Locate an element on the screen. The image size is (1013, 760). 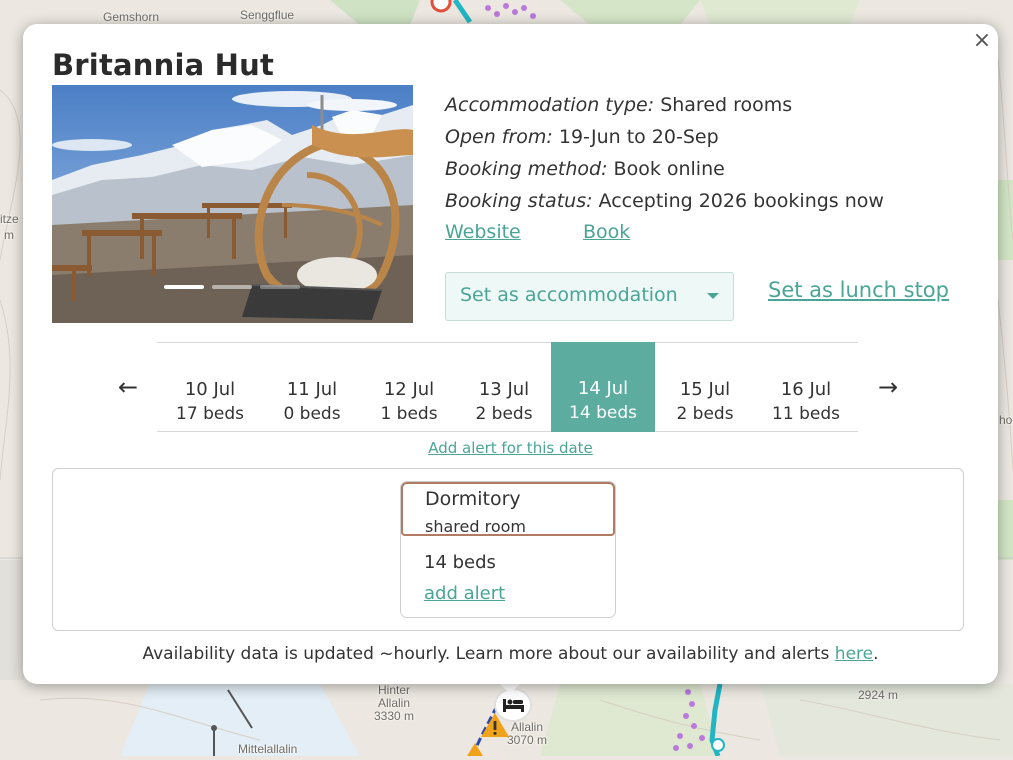
date-beds: 0 beds is located at coordinates (312, 414).